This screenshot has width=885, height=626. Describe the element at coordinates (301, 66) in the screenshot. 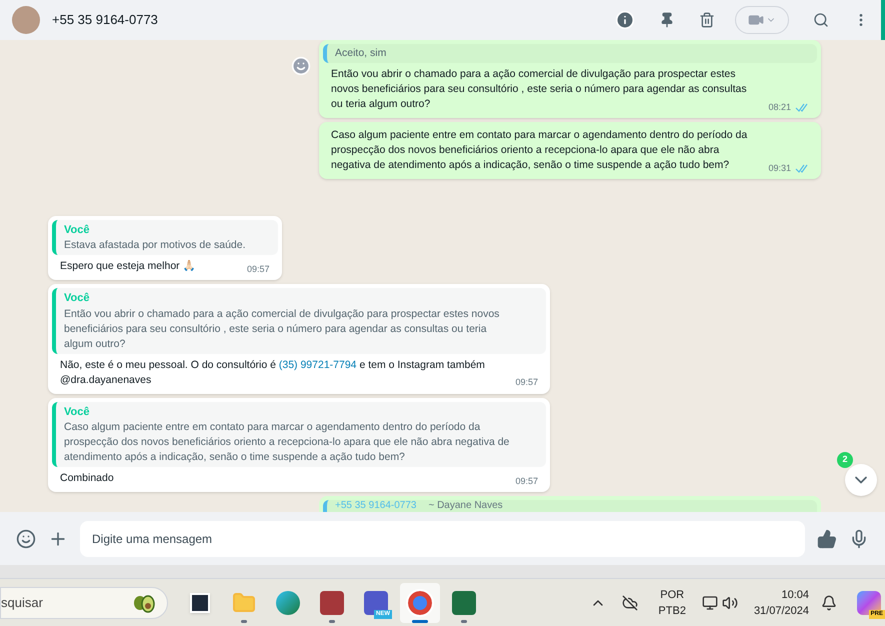

I see `emoji-reaction-icon` at that location.